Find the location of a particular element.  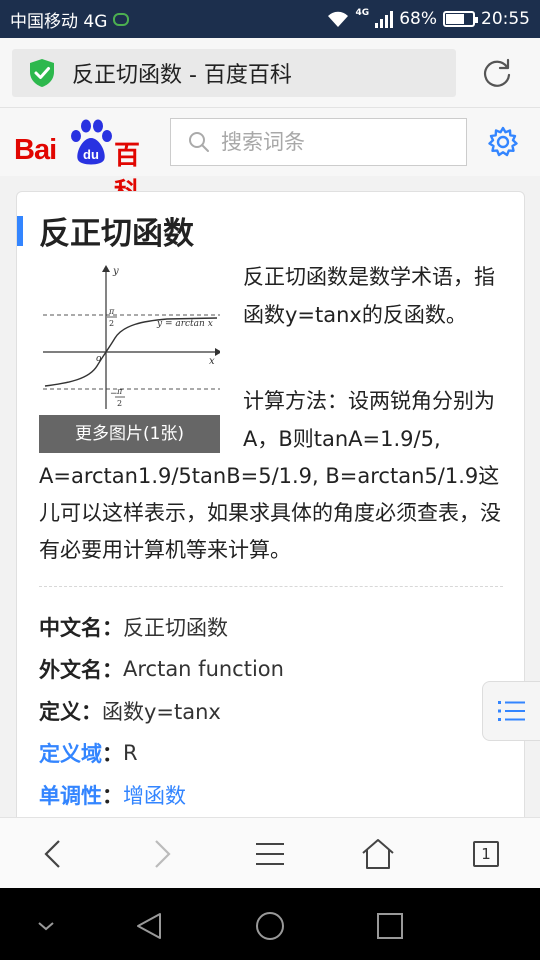

carrier-label: 中国移动 4G is located at coordinates (59, 21).